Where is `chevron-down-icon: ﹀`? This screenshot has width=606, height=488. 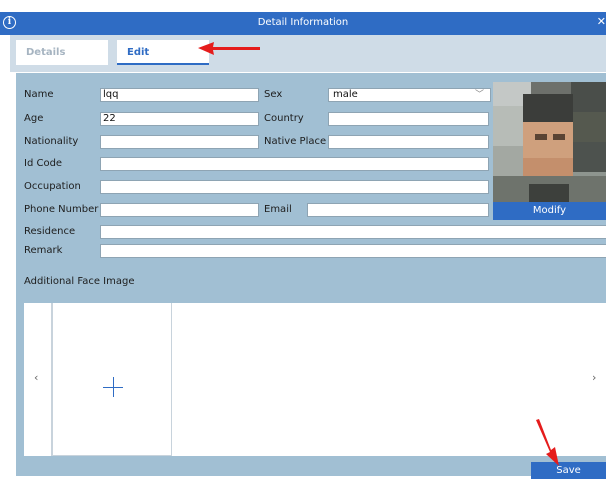
chevron-down-icon: ﹀ is located at coordinates (479, 95).